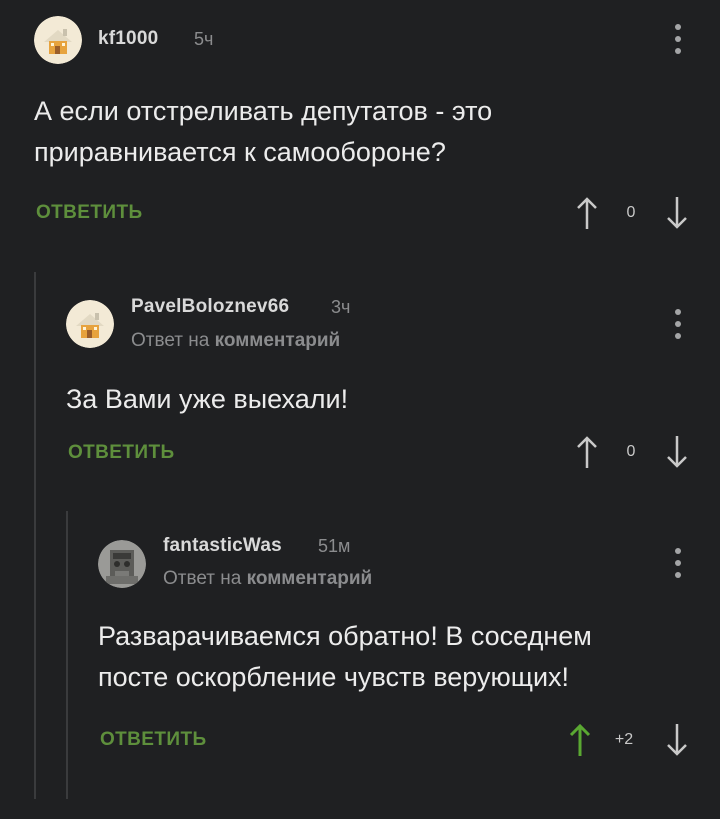  Describe the element at coordinates (222, 546) in the screenshot. I see `username: fantasticWas` at that location.